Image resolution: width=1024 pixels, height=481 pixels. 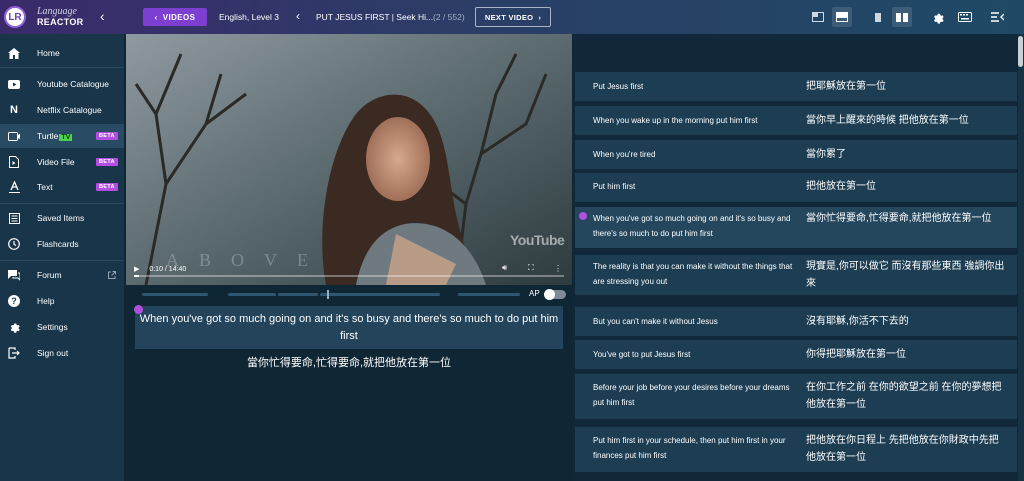 I want to click on text-icon, so click(x=14, y=187).